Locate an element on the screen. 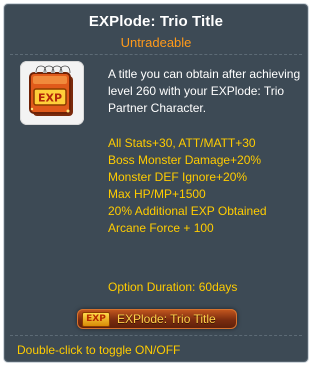 This screenshot has width=320, height=370. stat-line: All Stats+30, ATT/MATT+30 is located at coordinates (182, 143).